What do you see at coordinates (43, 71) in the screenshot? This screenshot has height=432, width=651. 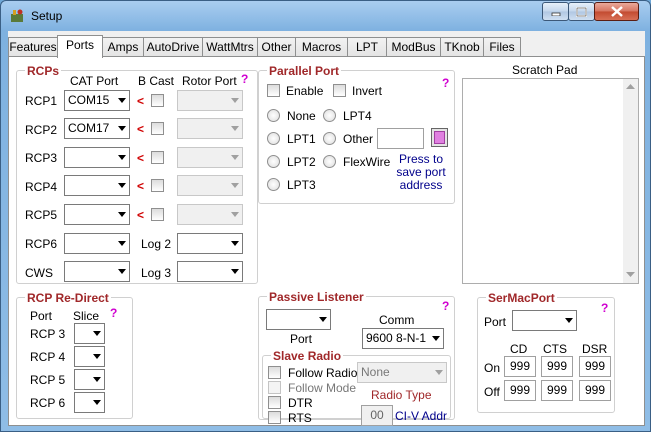 I see `rcps-title: RCPs` at bounding box center [43, 71].